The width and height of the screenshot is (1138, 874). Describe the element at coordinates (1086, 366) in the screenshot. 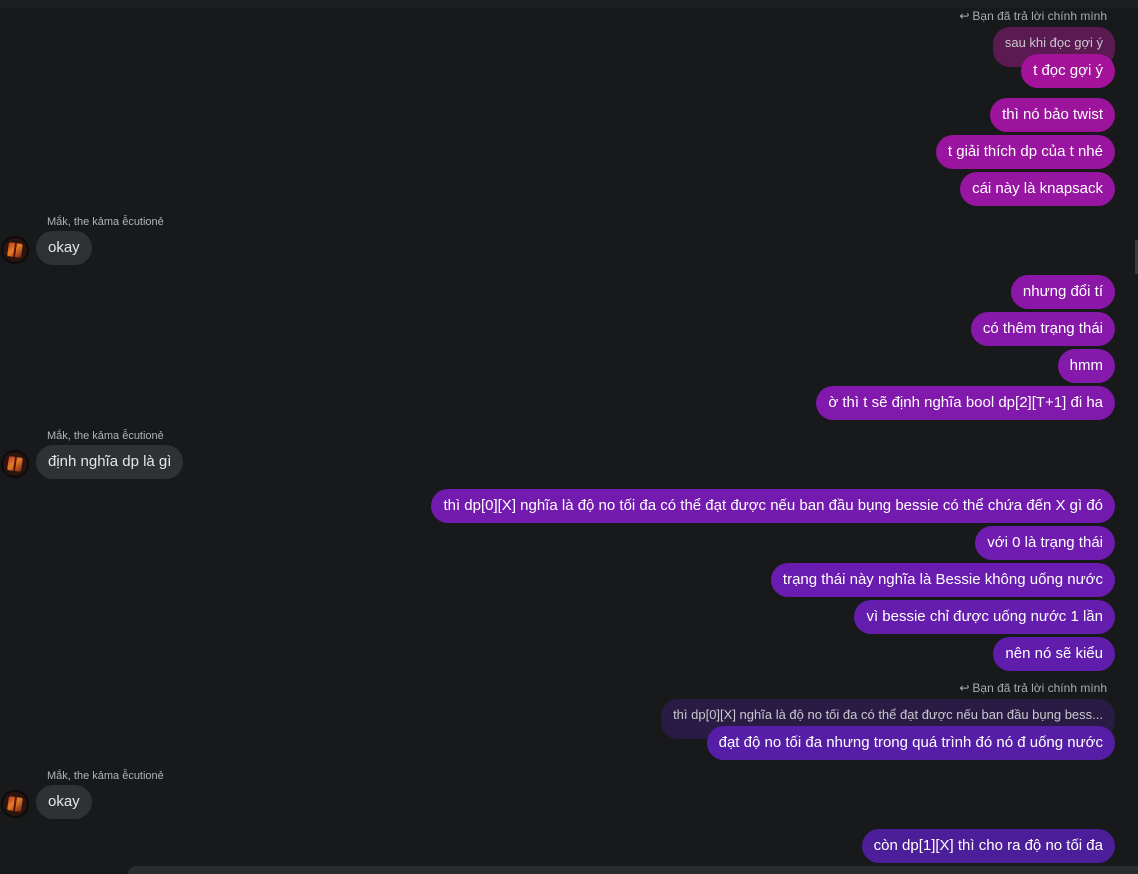

I see `outgoing-message: hmm` at that location.